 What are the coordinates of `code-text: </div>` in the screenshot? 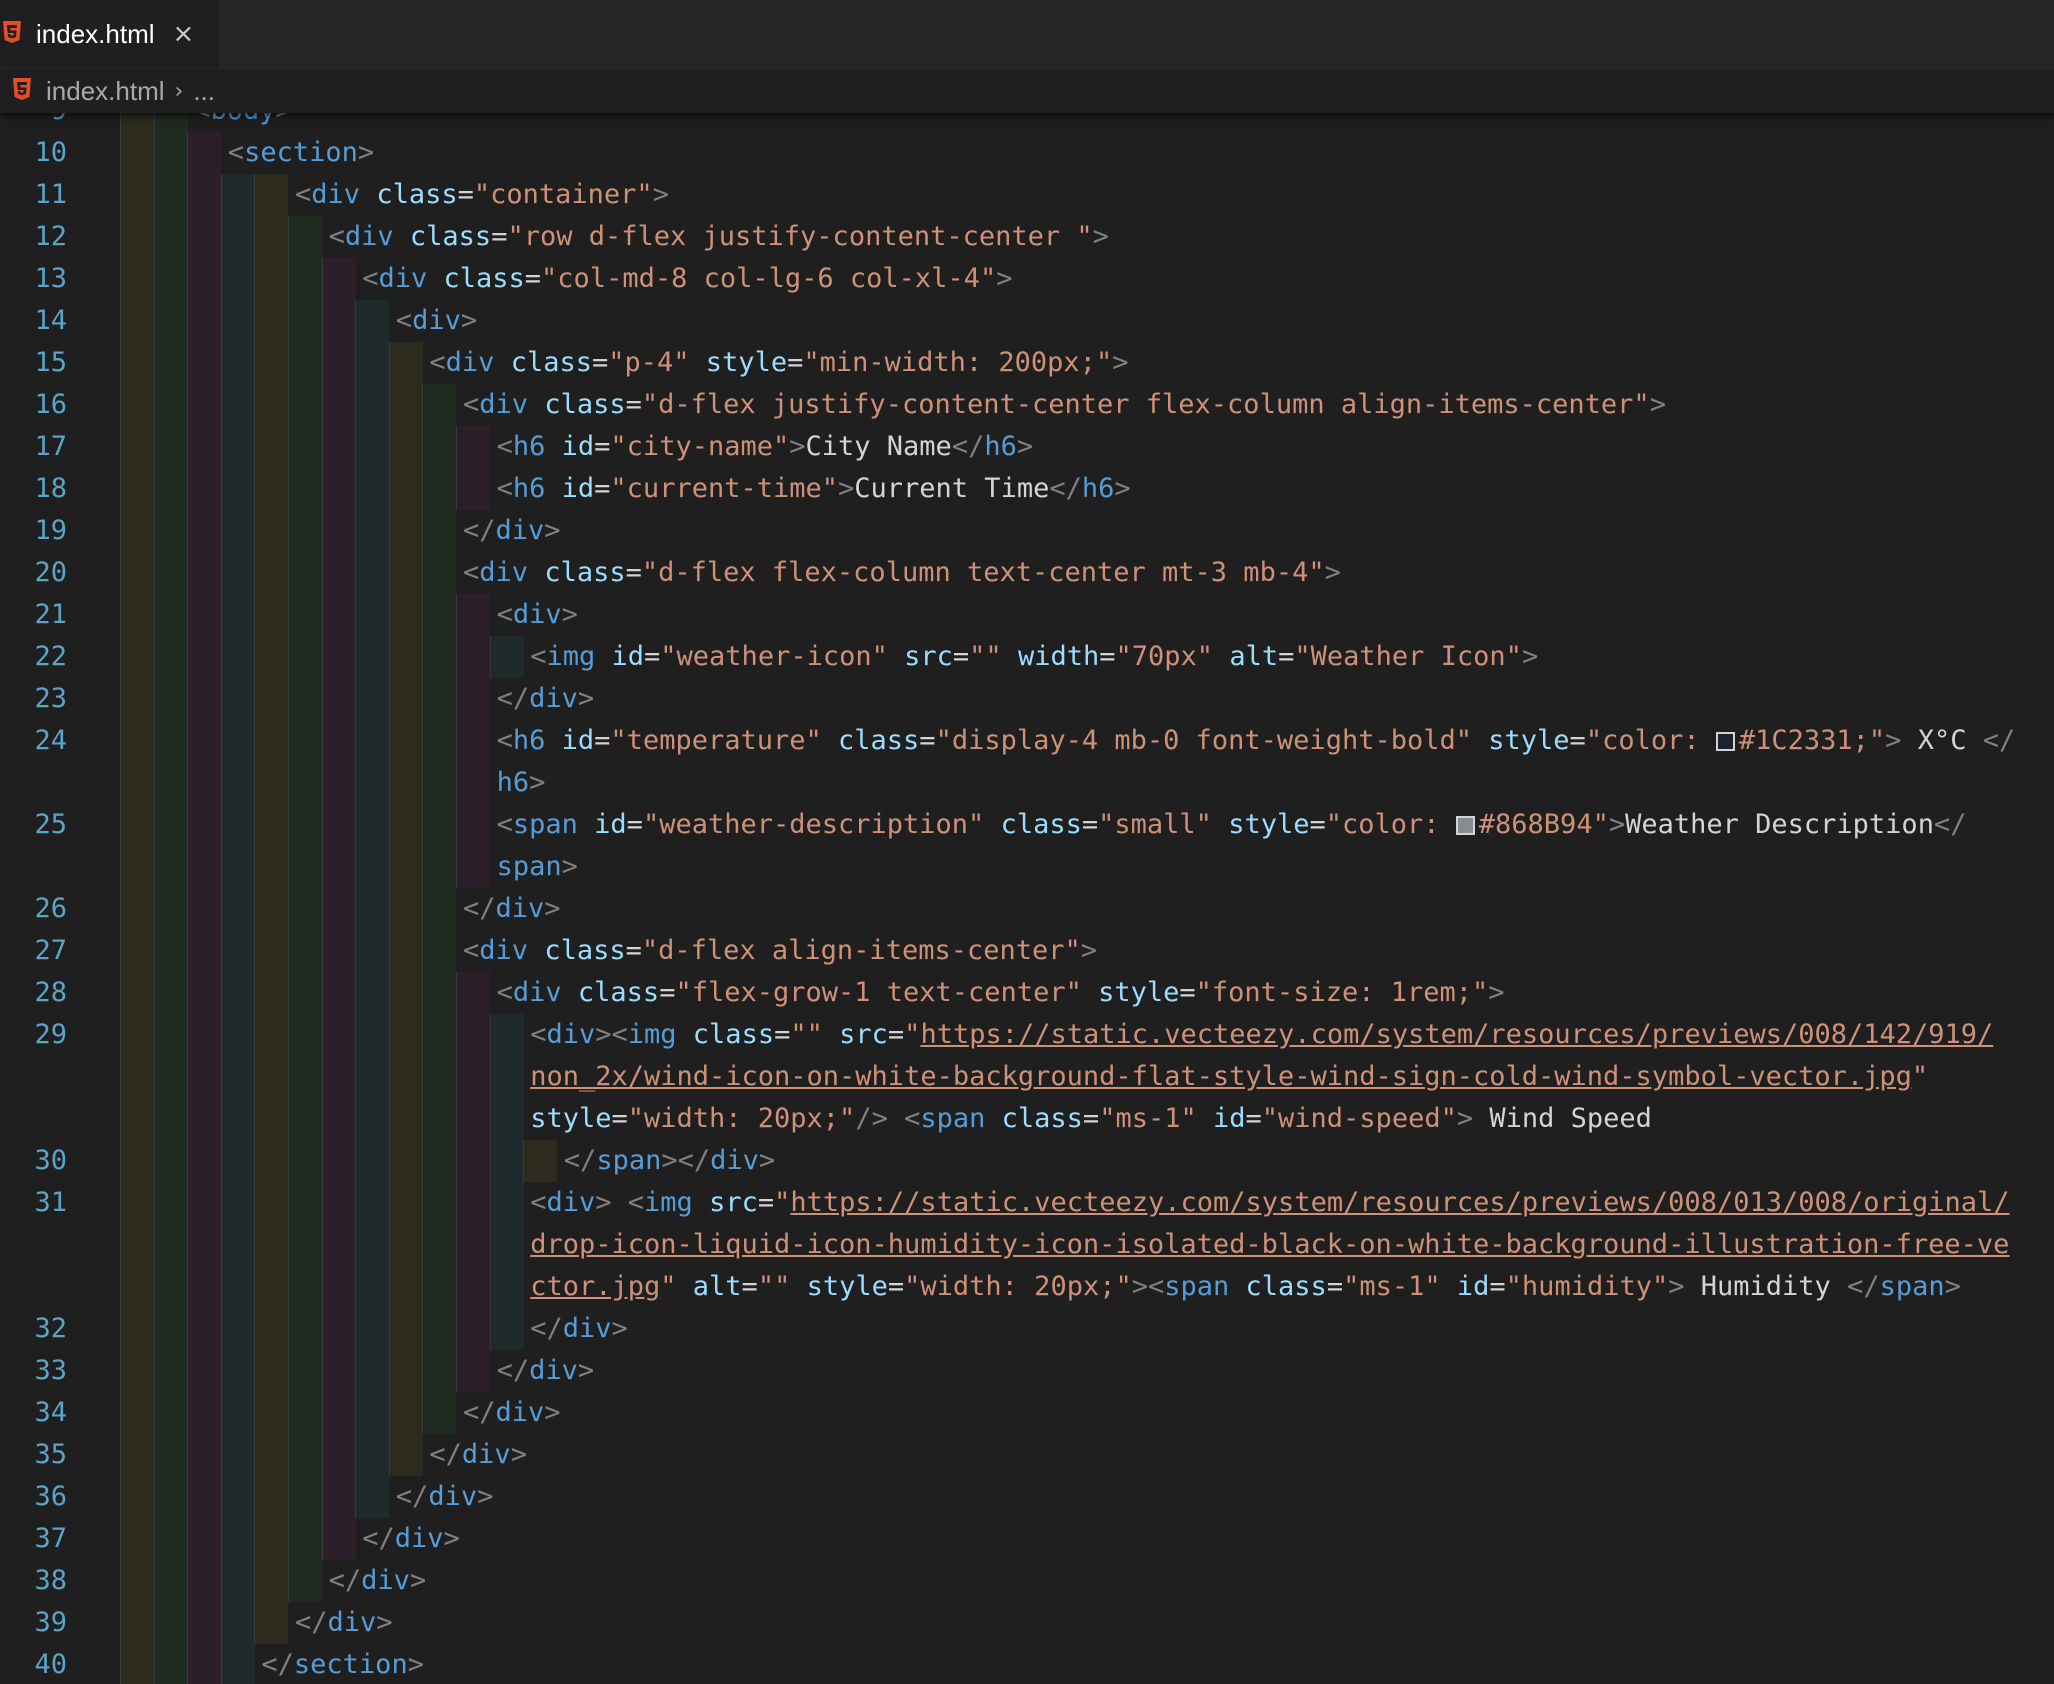 It's located at (344, 1623).